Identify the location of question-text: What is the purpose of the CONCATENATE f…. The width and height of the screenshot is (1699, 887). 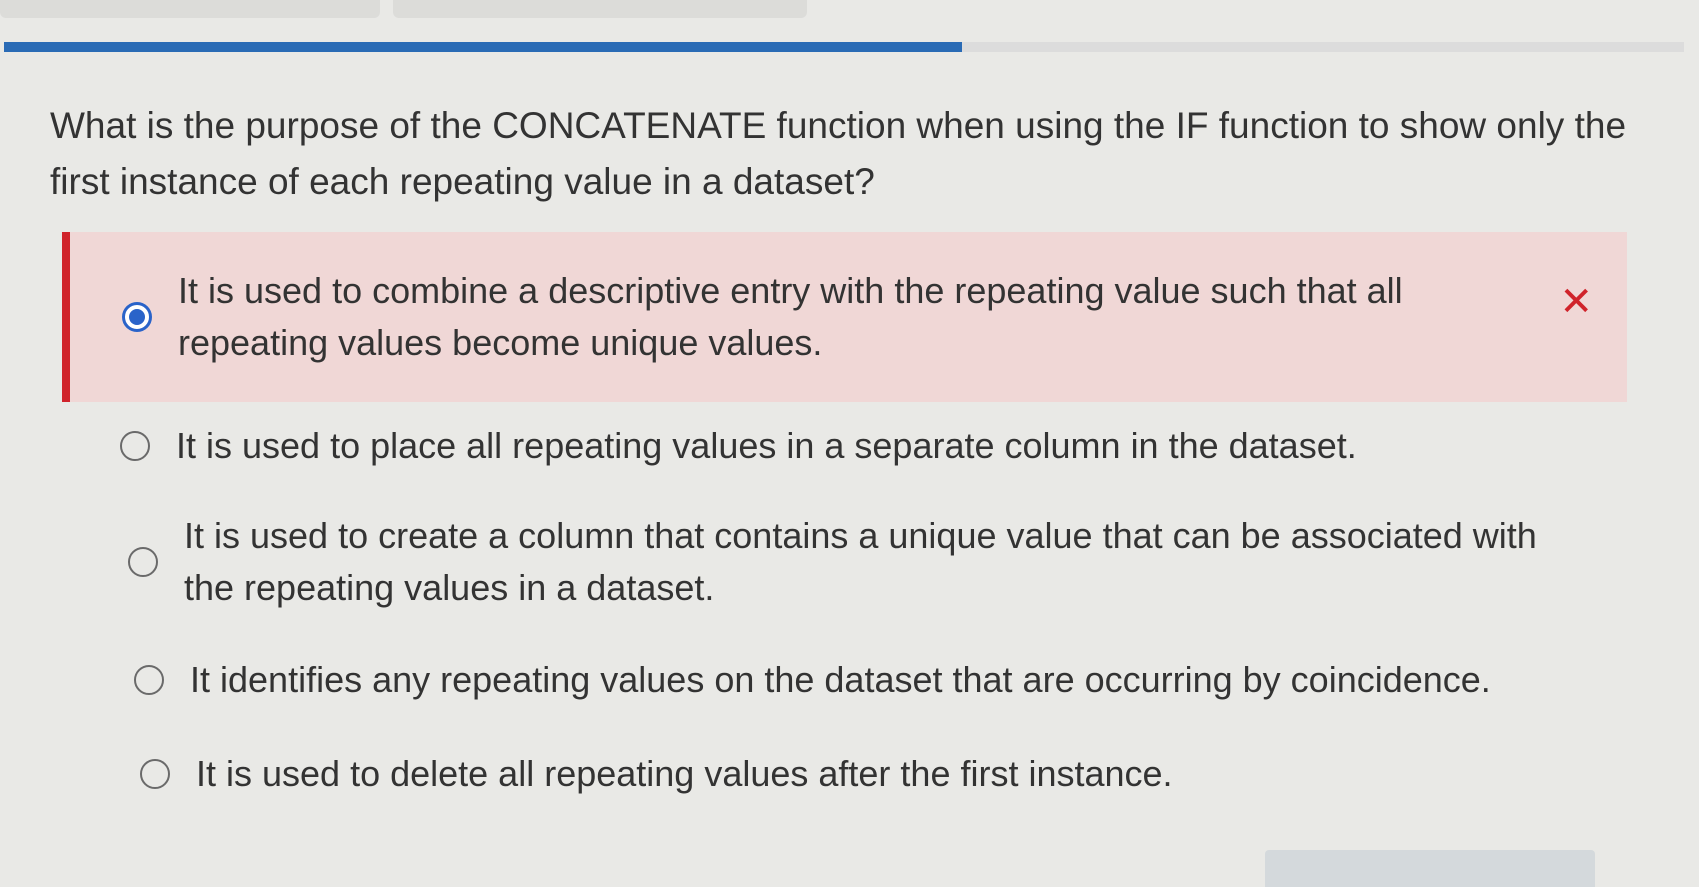
(838, 153).